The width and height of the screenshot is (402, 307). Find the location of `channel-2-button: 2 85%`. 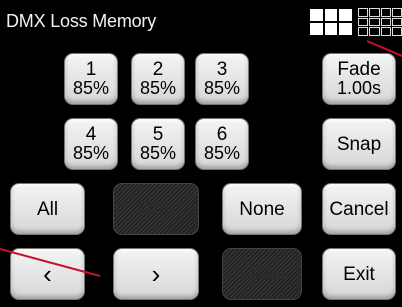

channel-2-button: 2 85% is located at coordinates (158, 79).